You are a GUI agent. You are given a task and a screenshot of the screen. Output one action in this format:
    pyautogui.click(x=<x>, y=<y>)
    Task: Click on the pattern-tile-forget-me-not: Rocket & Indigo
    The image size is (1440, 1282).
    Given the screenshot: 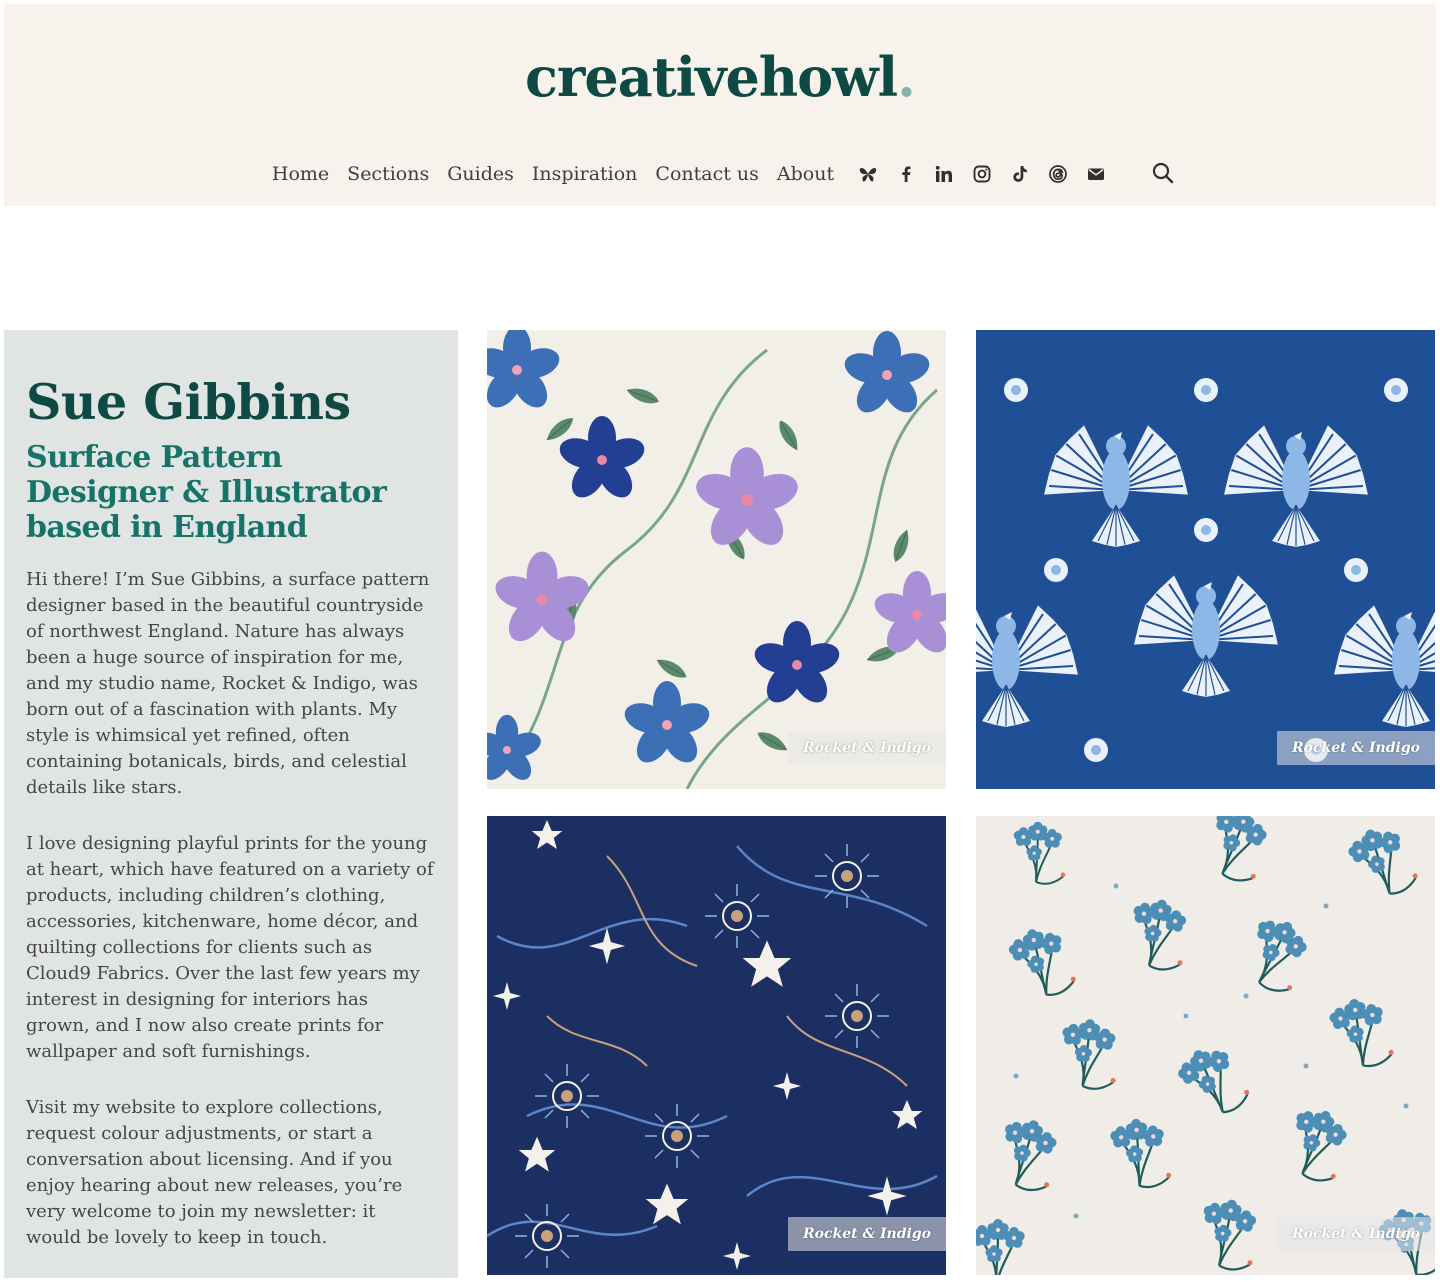 What is the action you would take?
    pyautogui.click(x=1205, y=1045)
    